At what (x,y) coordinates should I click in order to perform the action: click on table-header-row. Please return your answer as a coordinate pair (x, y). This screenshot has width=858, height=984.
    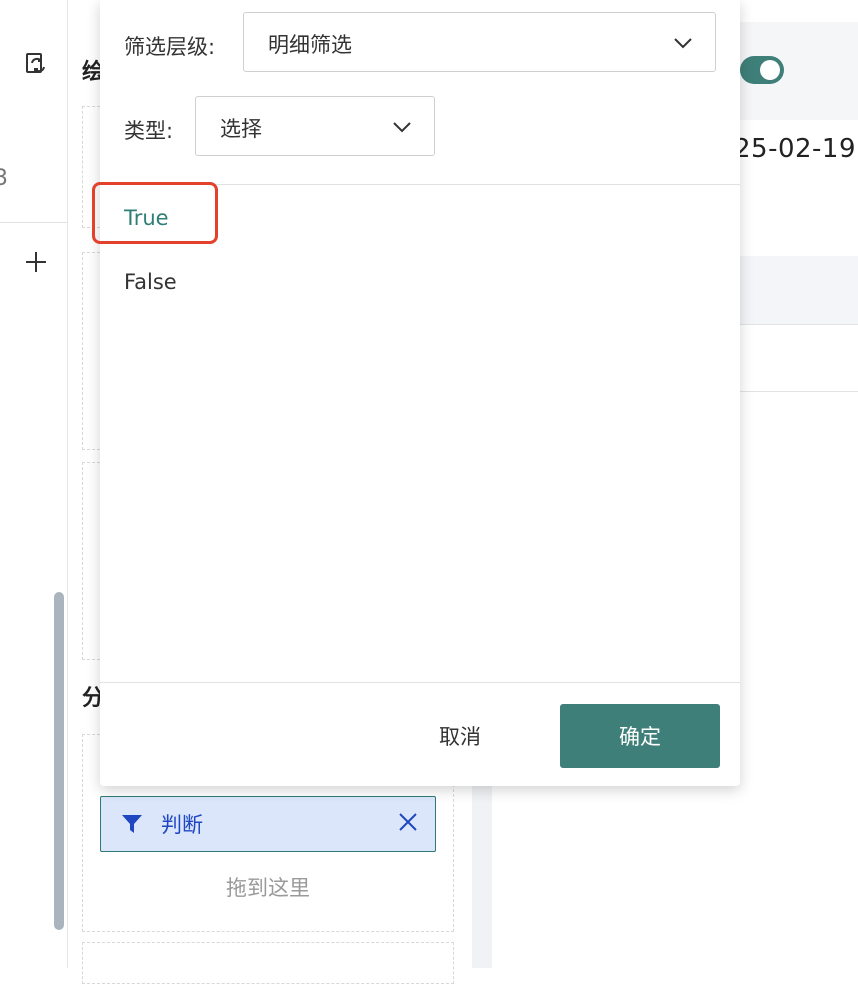
    Looking at the image, I should click on (799, 290).